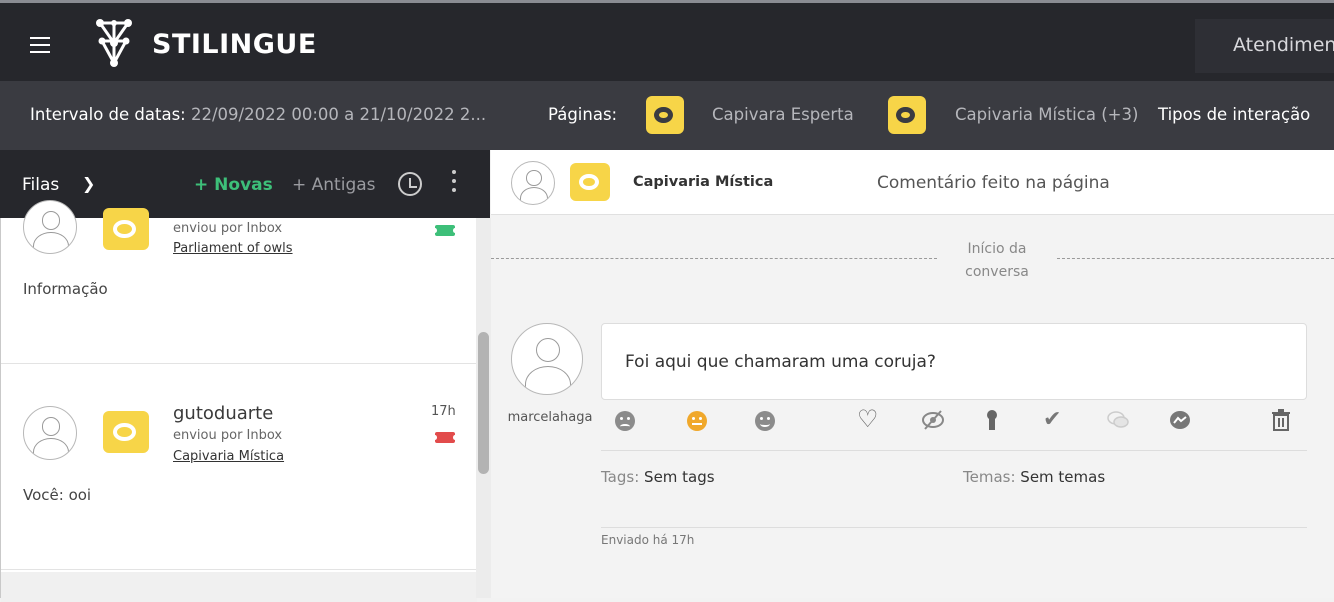  What do you see at coordinates (228, 456) in the screenshot?
I see `page-link: Capivaria Mística` at bounding box center [228, 456].